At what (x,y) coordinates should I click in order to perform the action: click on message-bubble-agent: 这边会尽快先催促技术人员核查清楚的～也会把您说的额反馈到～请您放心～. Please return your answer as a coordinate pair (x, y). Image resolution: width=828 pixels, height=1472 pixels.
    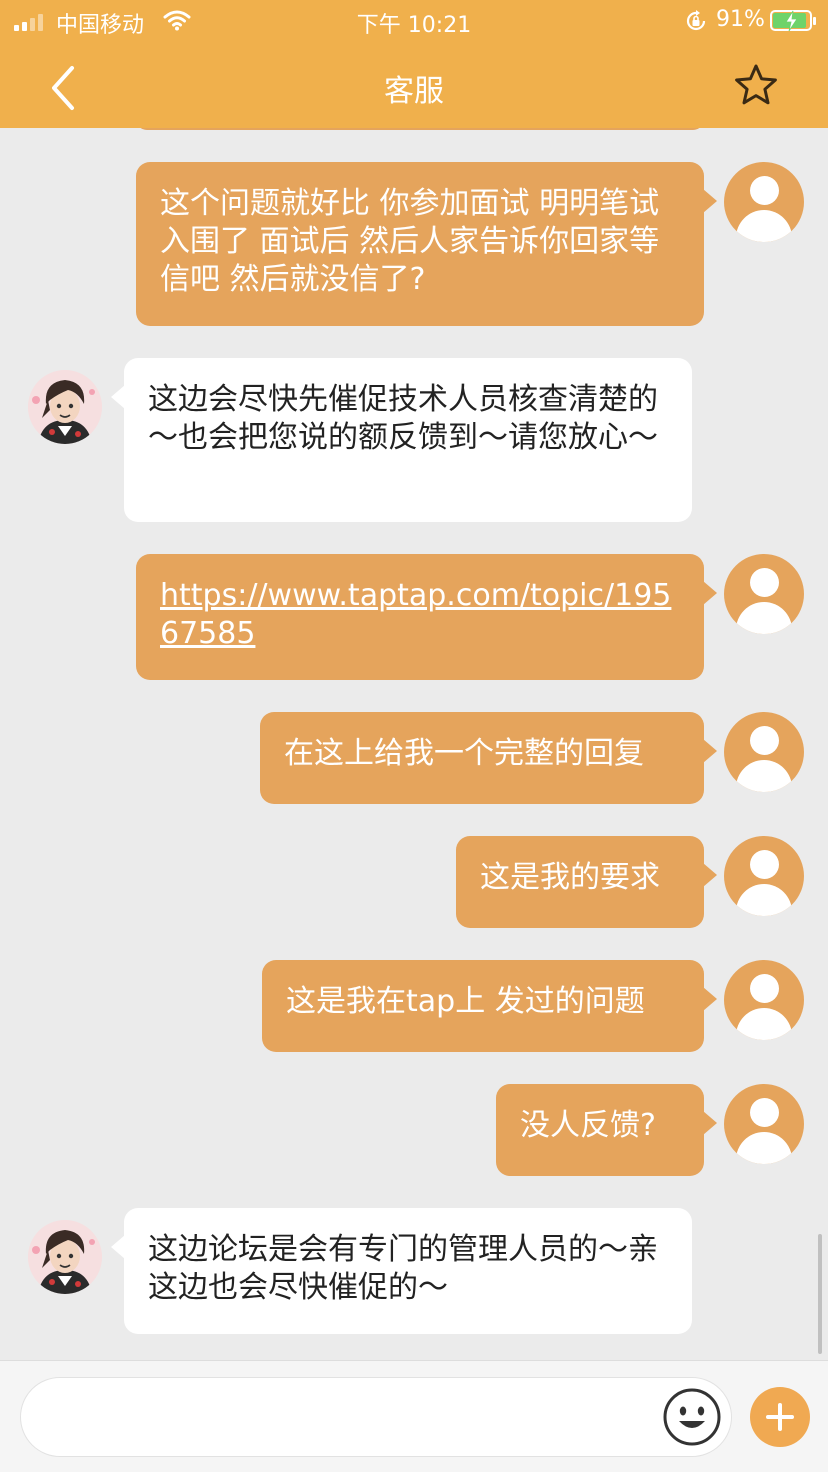
    Looking at the image, I should click on (401, 440).